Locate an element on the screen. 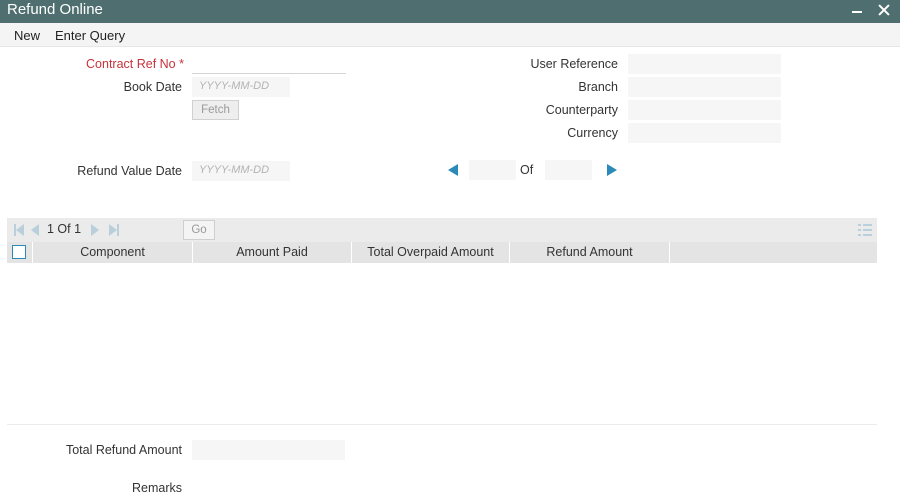 The image size is (900, 492). required-marker: * is located at coordinates (181, 64).